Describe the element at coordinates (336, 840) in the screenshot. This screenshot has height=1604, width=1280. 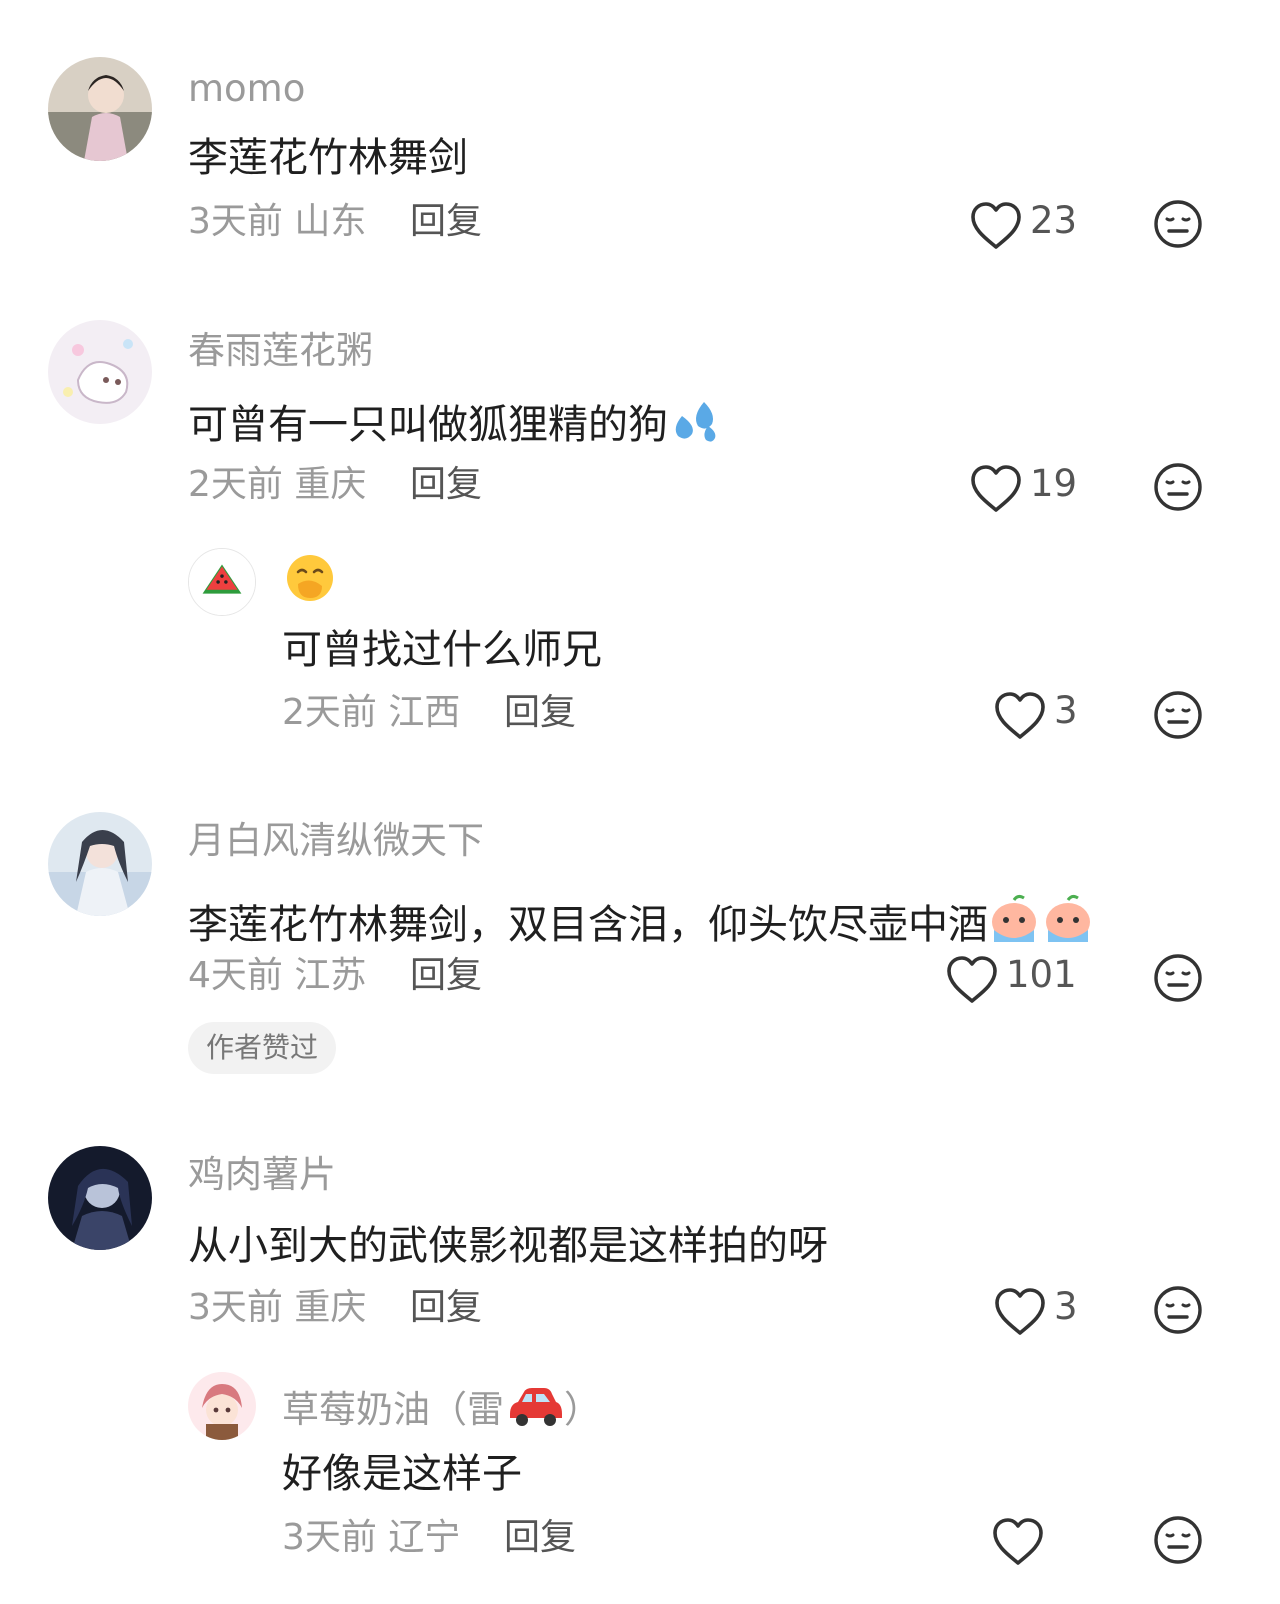
I see `username: 月白风清纵微天下` at that location.